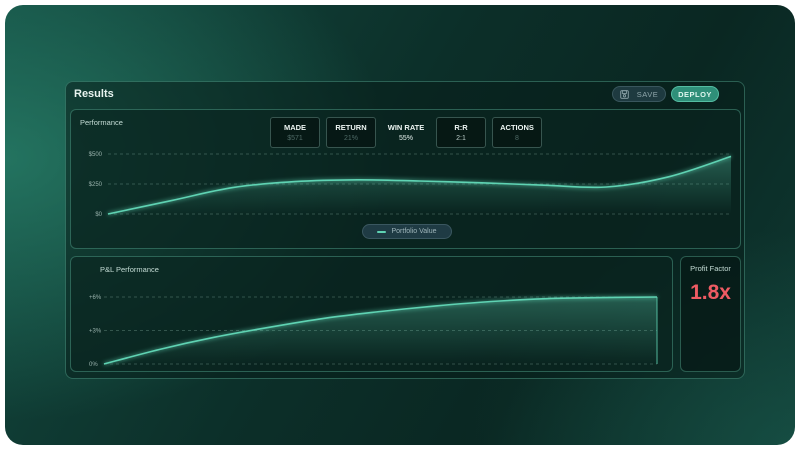 The width and height of the screenshot is (800, 450). Describe the element at coordinates (710, 314) in the screenshot. I see `profit-factor-card: Profit Factor 1.8x` at that location.